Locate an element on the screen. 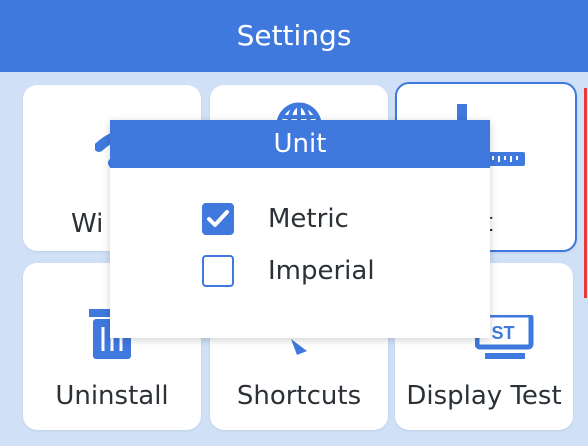 The image size is (588, 446). tile-display-test-label: Display Test is located at coordinates (484, 396).